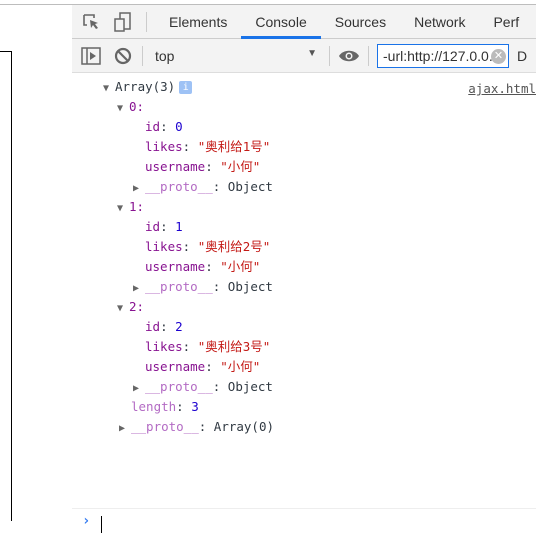 Image resolution: width=536 pixels, height=533 pixels. Describe the element at coordinates (101, 524) in the screenshot. I see `console-input-caret` at that location.